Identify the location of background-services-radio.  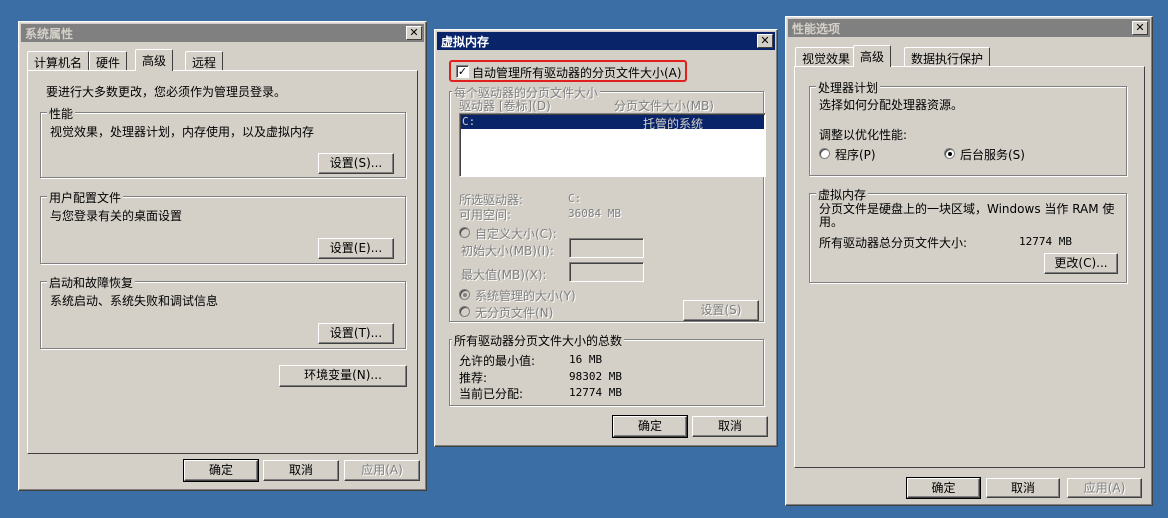
(949, 153).